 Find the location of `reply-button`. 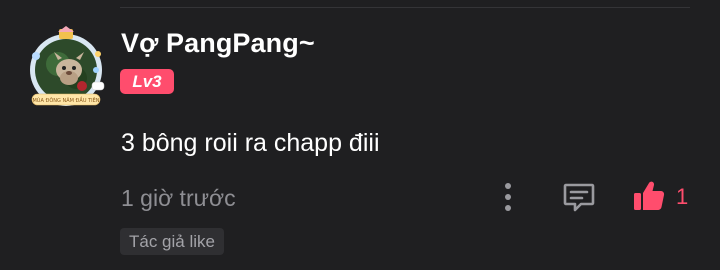

reply-button is located at coordinates (579, 197).